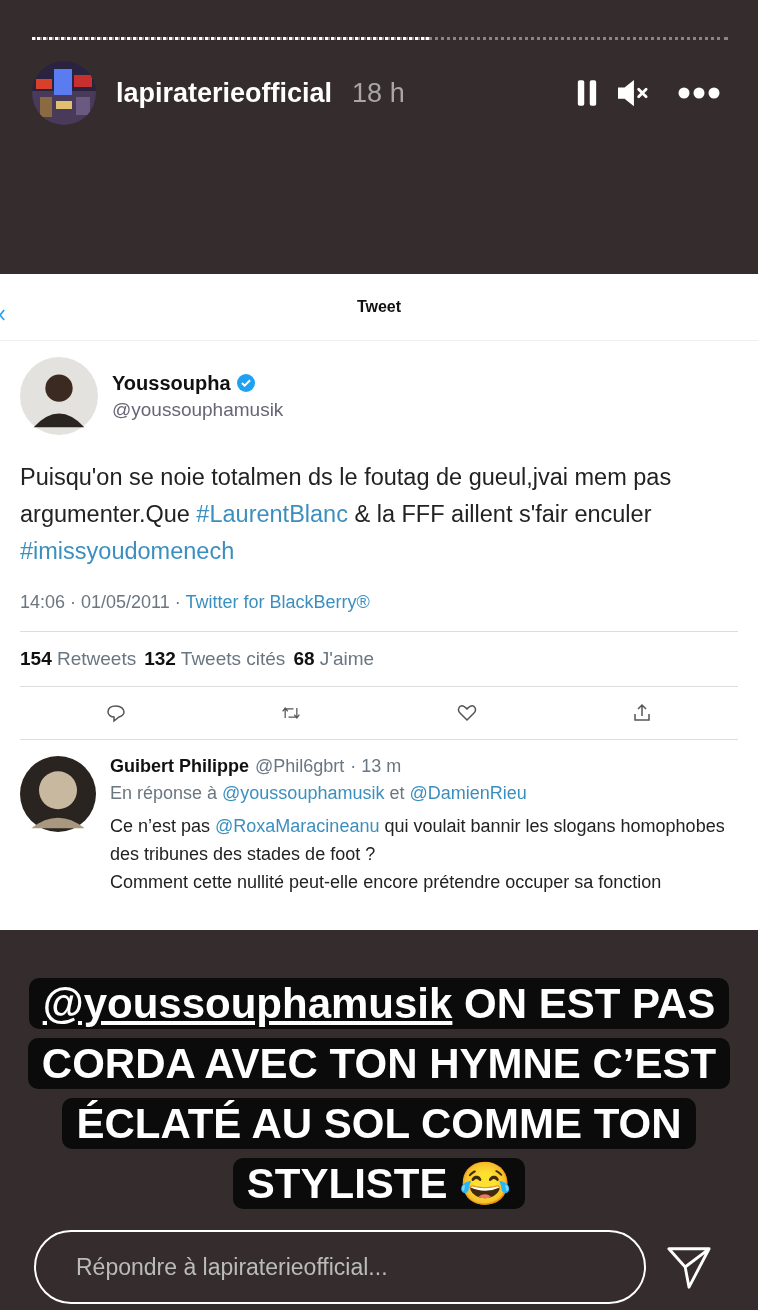 This screenshot has width=758, height=1310. I want to click on pause-icon, so click(587, 93).